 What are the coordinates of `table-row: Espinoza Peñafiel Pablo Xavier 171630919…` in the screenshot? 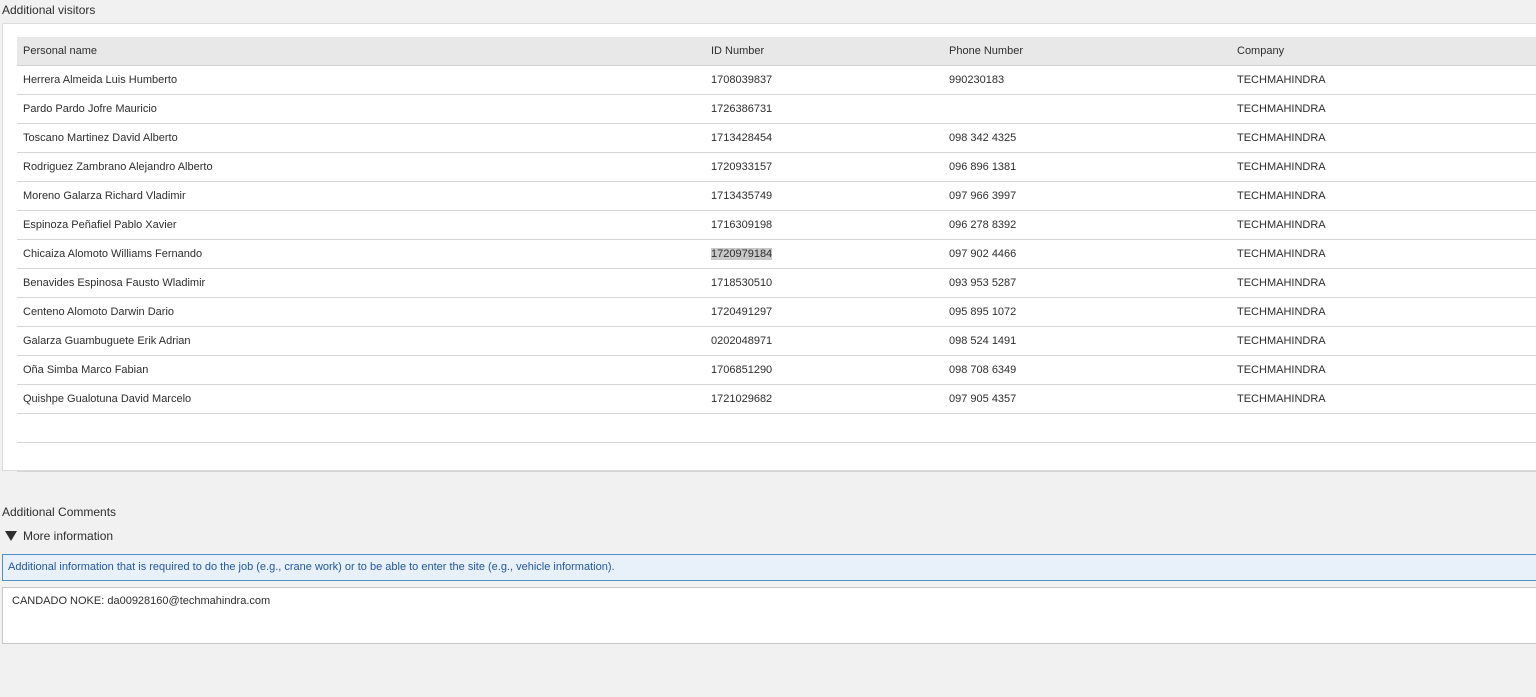 It's located at (776, 225).